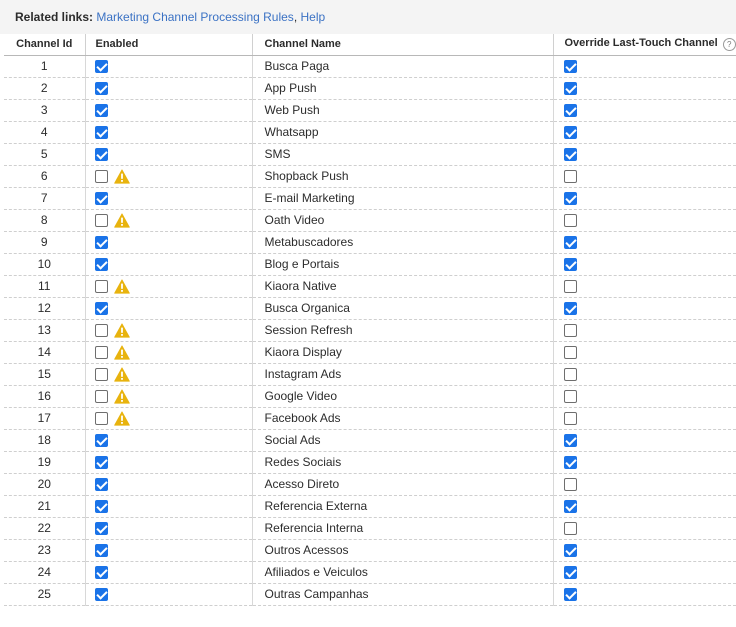 The image size is (736, 627). I want to click on channel-id-cell: 7, so click(44, 198).